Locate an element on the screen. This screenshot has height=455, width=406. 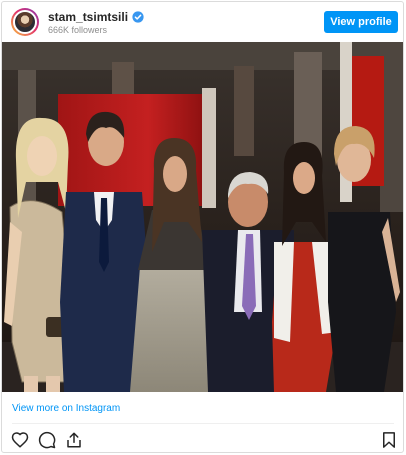
share-icon is located at coordinates (74, 440).